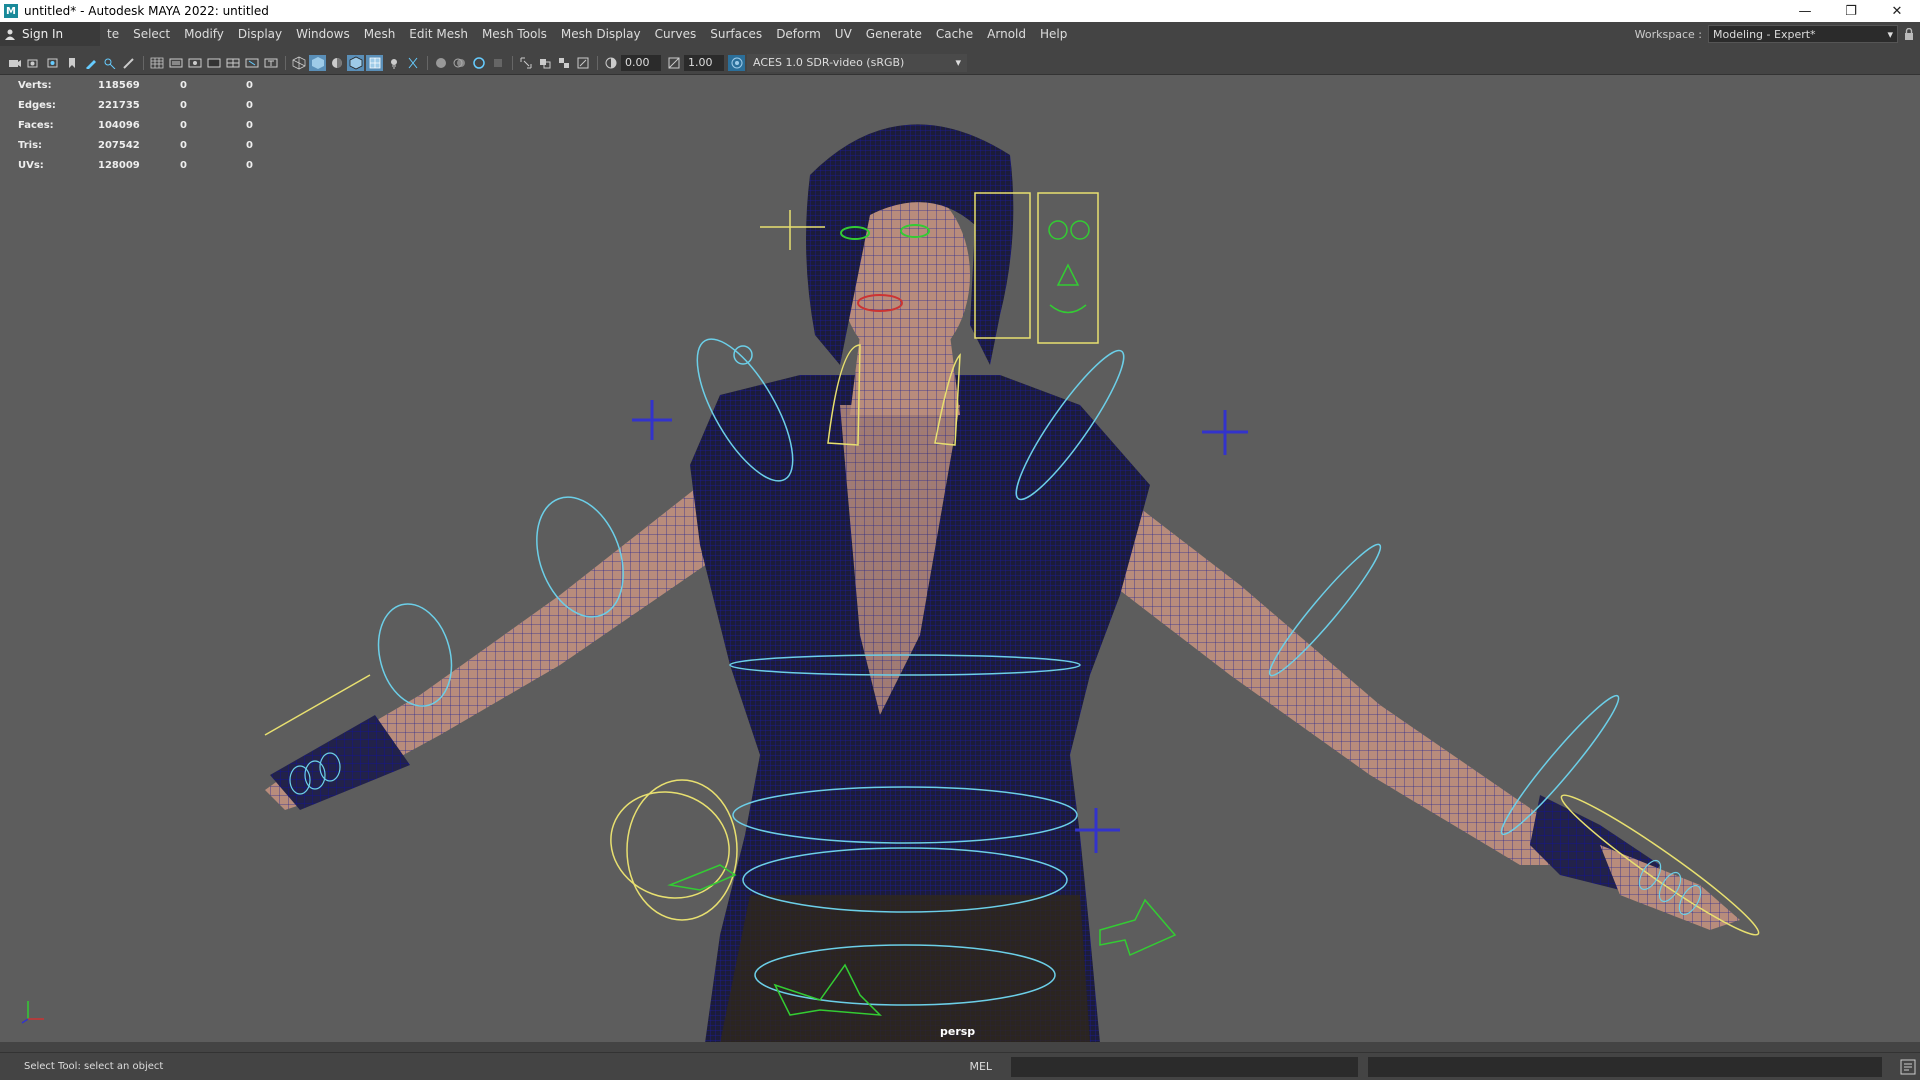  I want to click on close-icon: ✕, so click(1897, 11).